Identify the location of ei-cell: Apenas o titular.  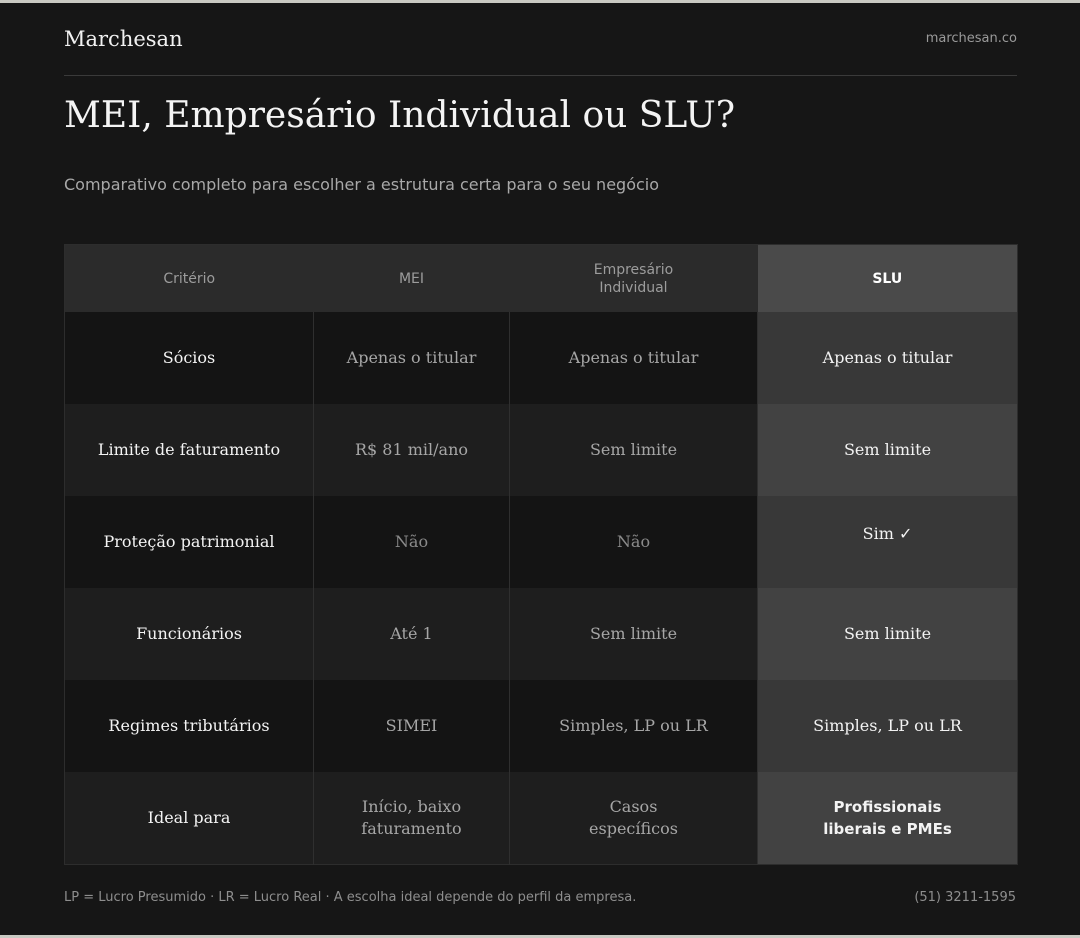
(633, 358).